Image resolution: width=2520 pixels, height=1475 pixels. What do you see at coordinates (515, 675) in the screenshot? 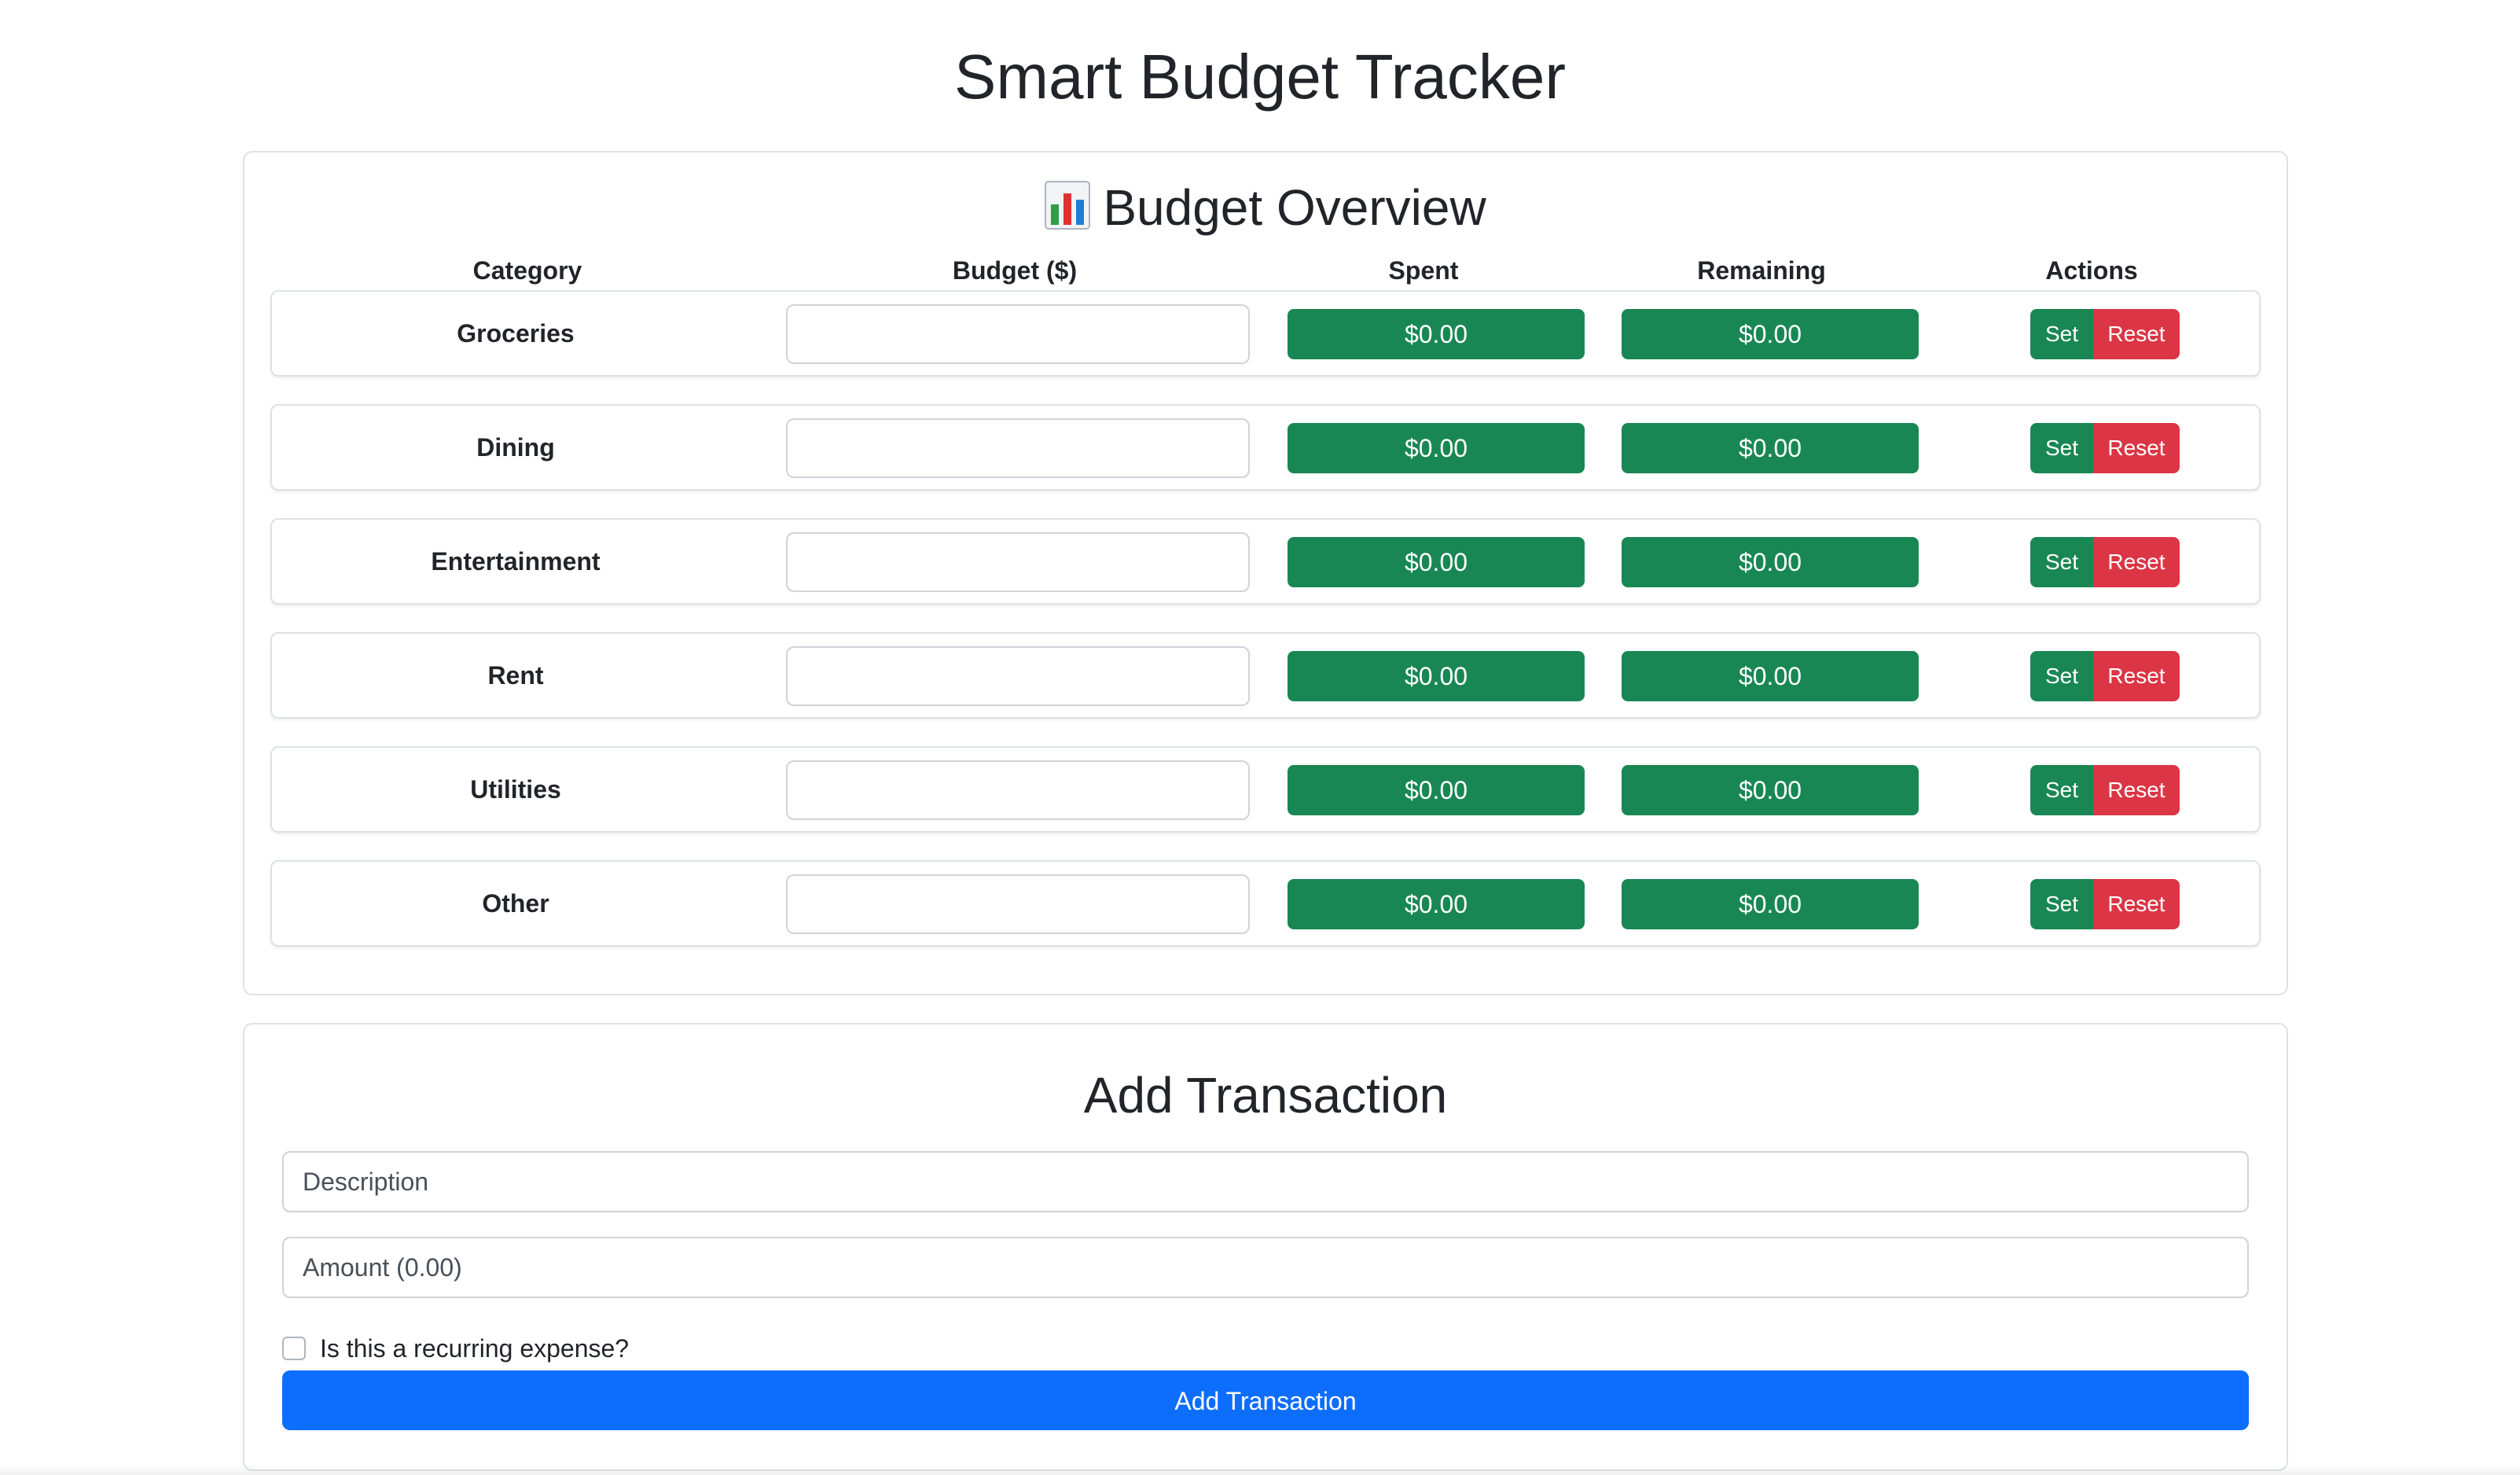
I see `category-name: Rent` at bounding box center [515, 675].